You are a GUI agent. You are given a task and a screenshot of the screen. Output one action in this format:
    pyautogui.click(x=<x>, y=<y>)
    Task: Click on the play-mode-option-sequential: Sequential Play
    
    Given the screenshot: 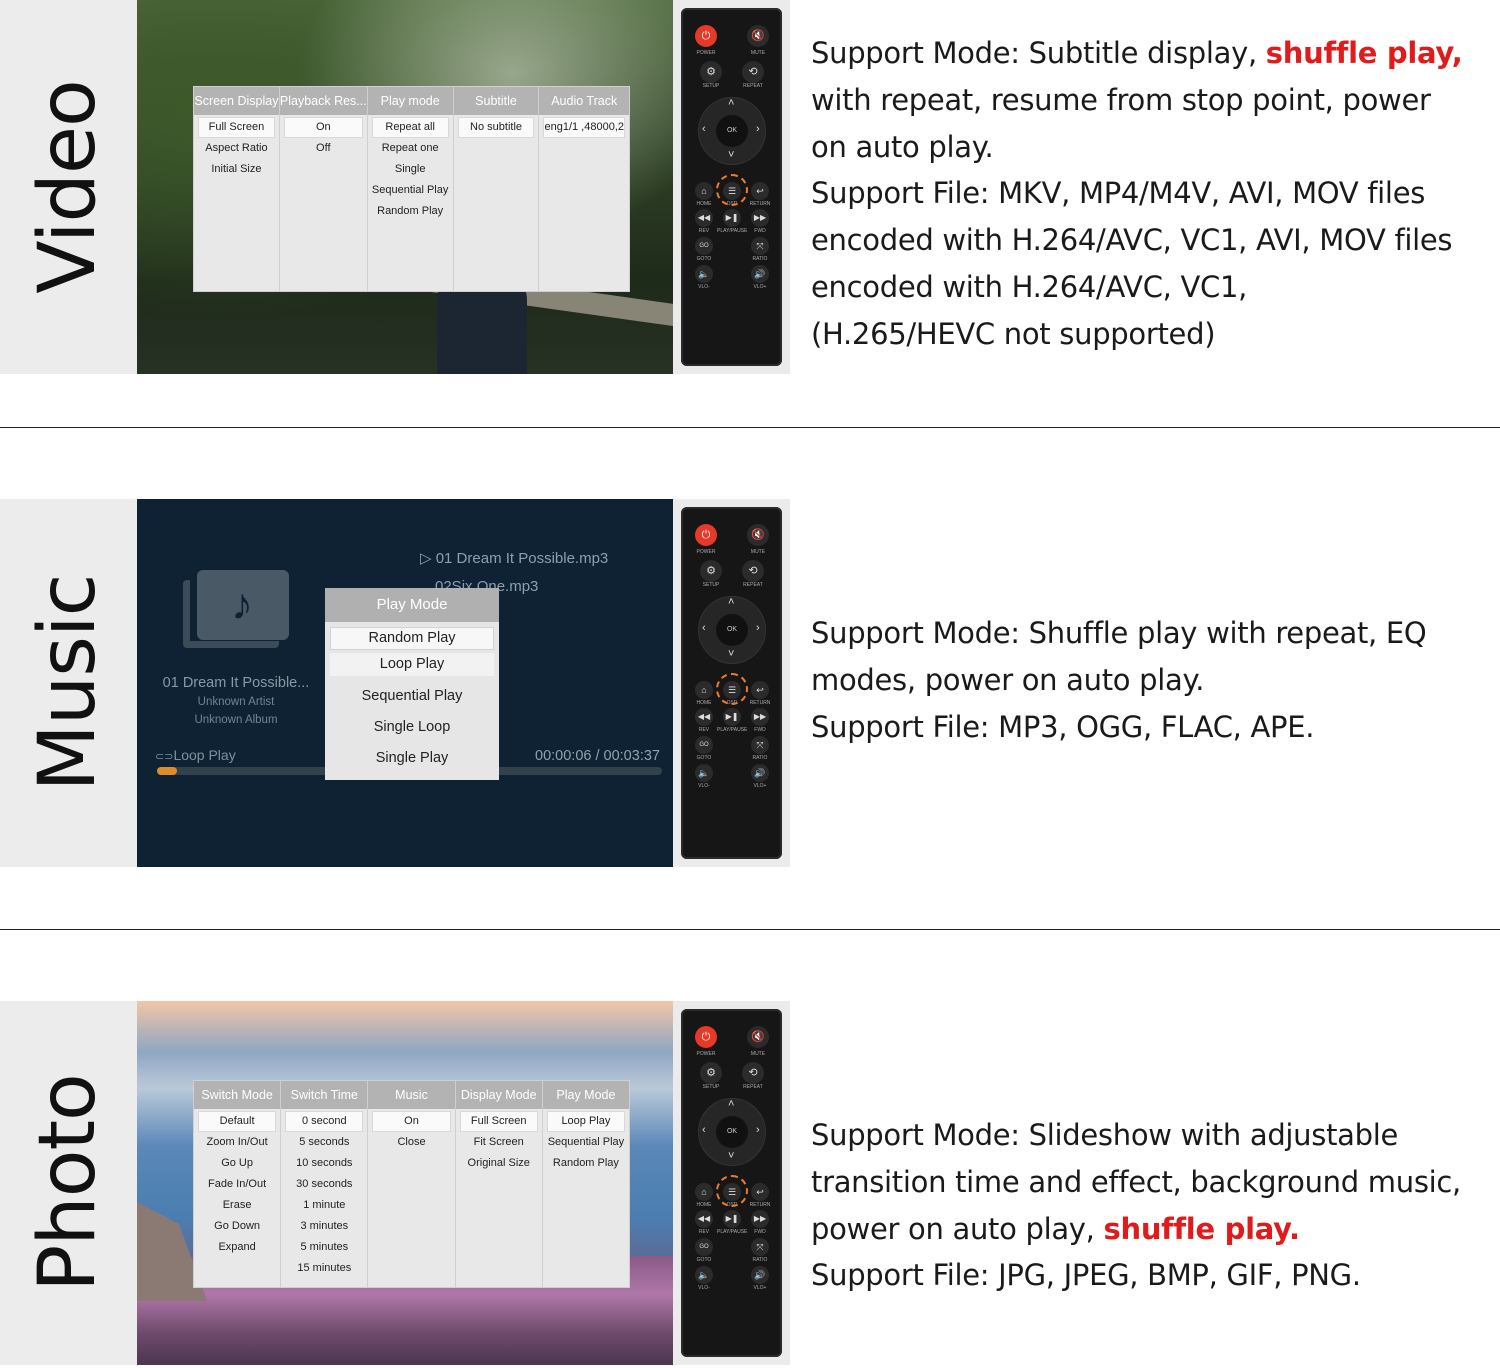 What is the action you would take?
    pyautogui.click(x=412, y=696)
    